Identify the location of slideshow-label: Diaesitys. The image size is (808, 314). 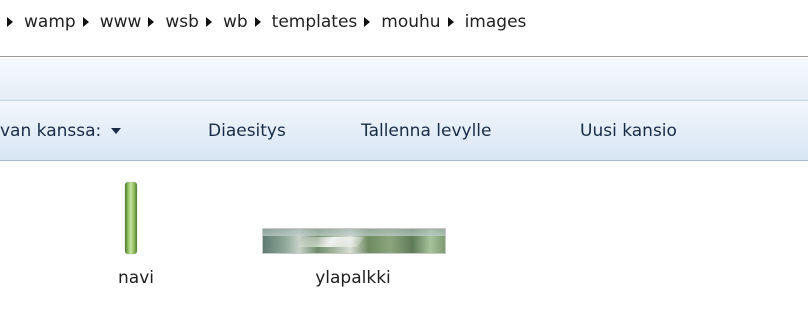
(247, 130).